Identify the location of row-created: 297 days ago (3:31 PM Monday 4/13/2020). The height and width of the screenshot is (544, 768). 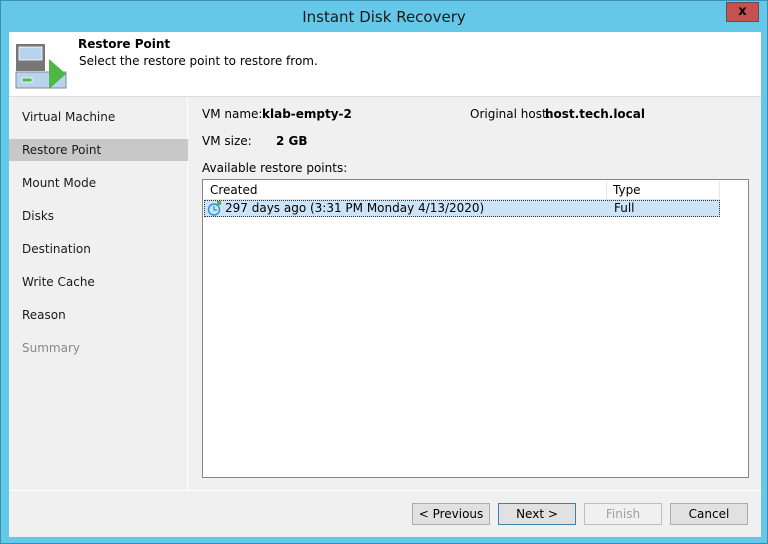
(355, 208).